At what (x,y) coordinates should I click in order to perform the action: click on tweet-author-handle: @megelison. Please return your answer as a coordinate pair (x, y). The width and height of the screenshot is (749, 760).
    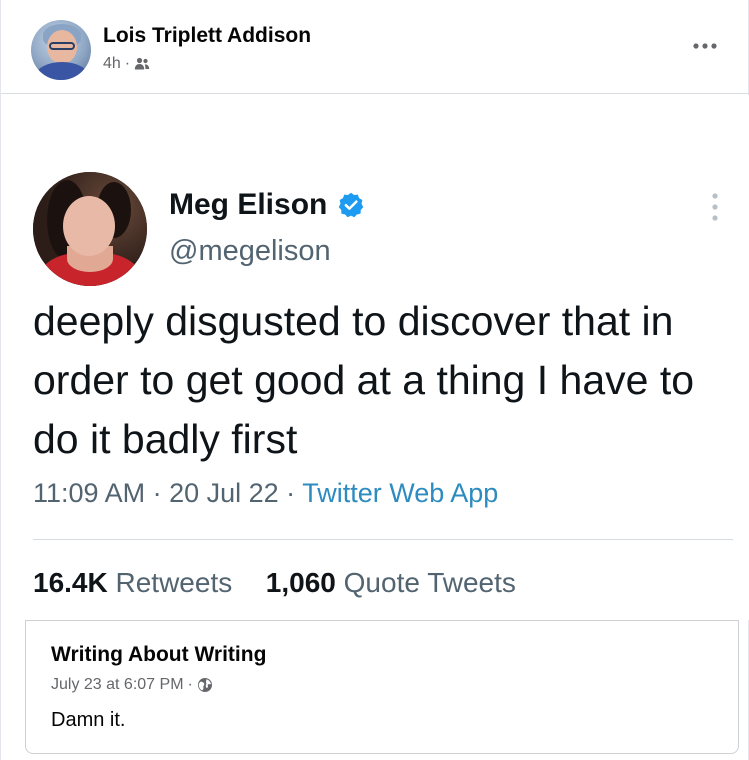
    Looking at the image, I should click on (250, 251).